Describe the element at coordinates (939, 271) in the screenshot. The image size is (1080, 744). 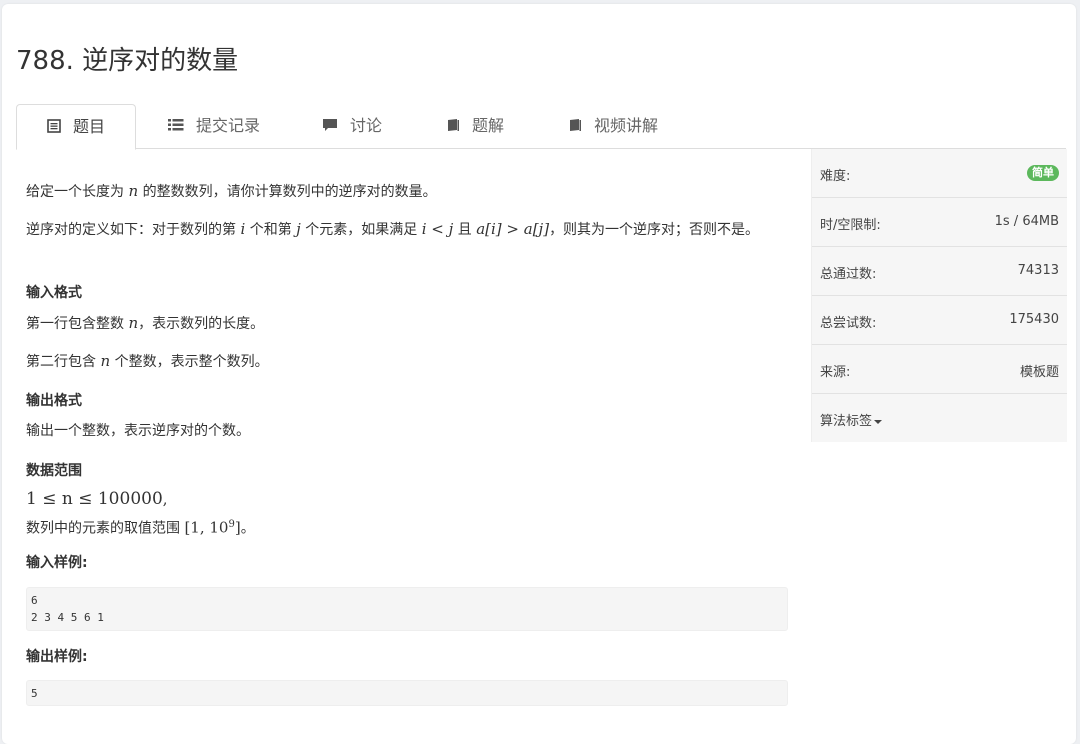
I see `info-row-passed: 总通过数: 74313` at that location.